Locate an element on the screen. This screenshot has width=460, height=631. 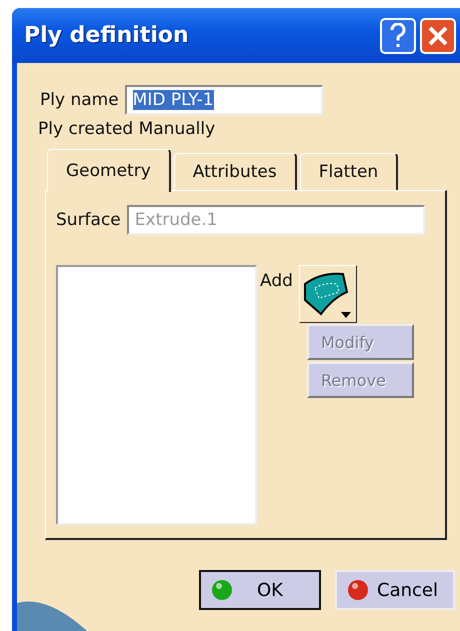
creation-note: Ply created Manually is located at coordinates (127, 129).